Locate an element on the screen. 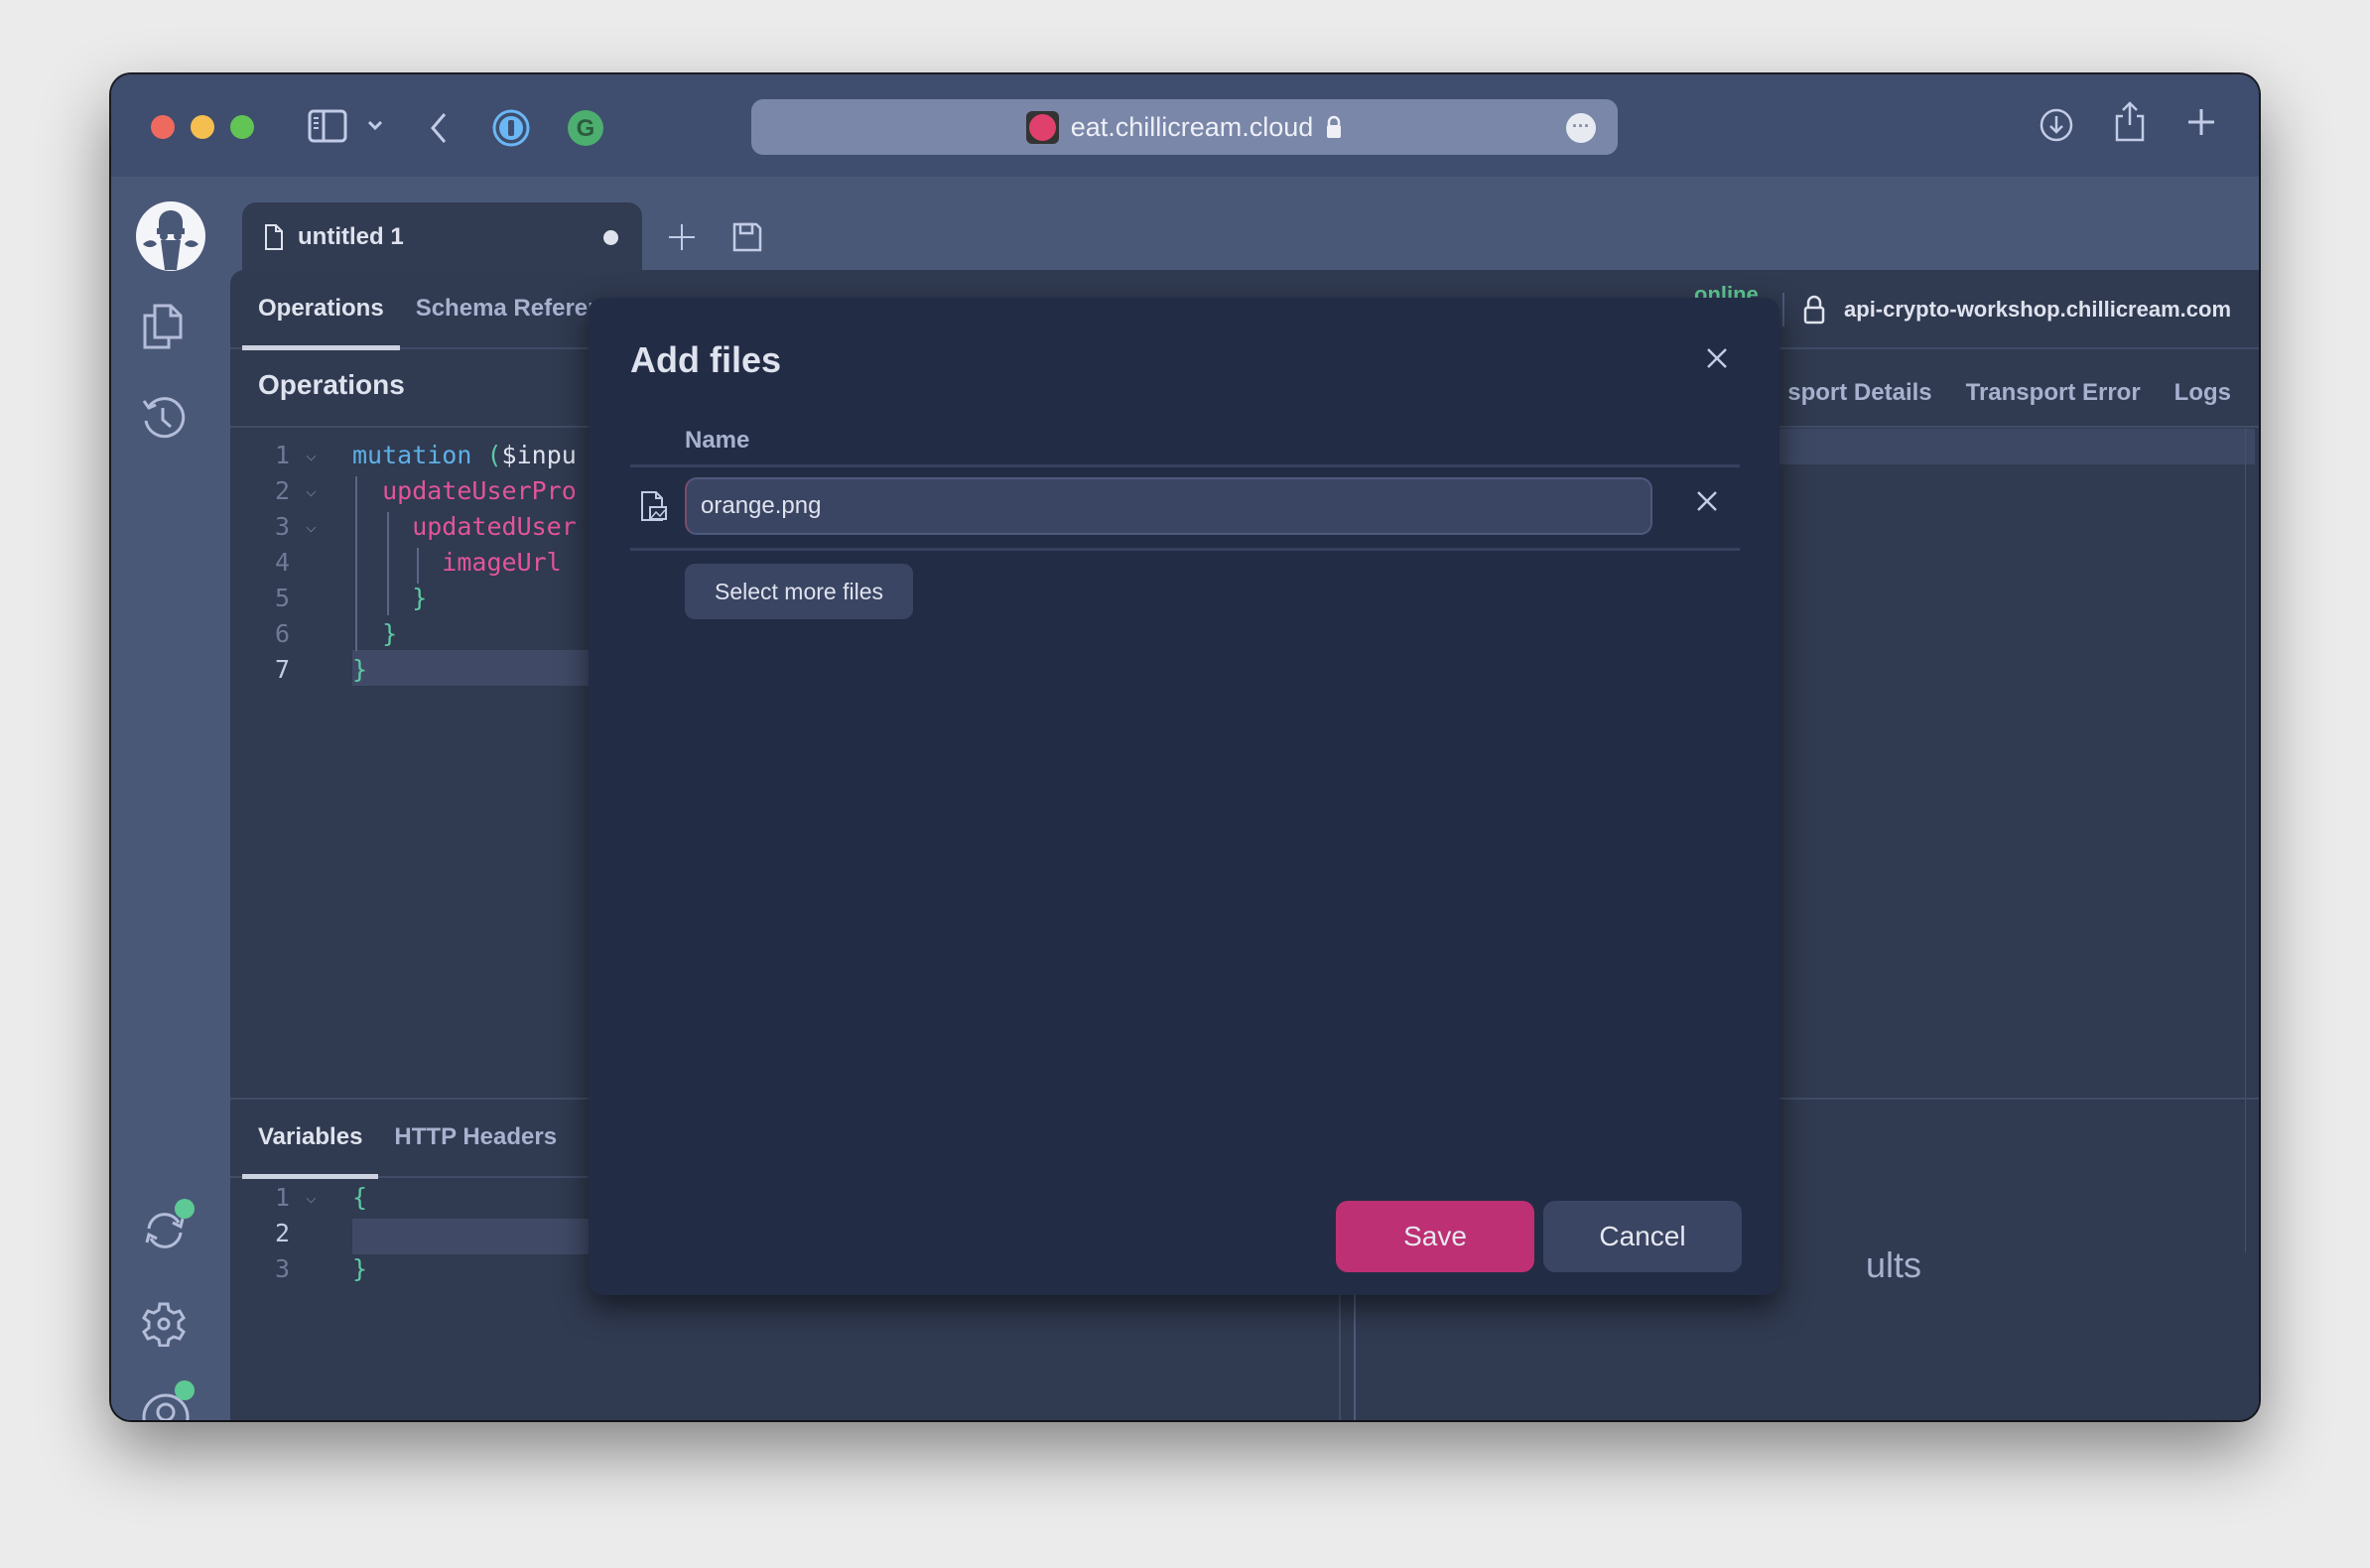 The image size is (2370, 1568). response-tab-bar: sport Details Transport Error Logs is located at coordinates (2009, 393).